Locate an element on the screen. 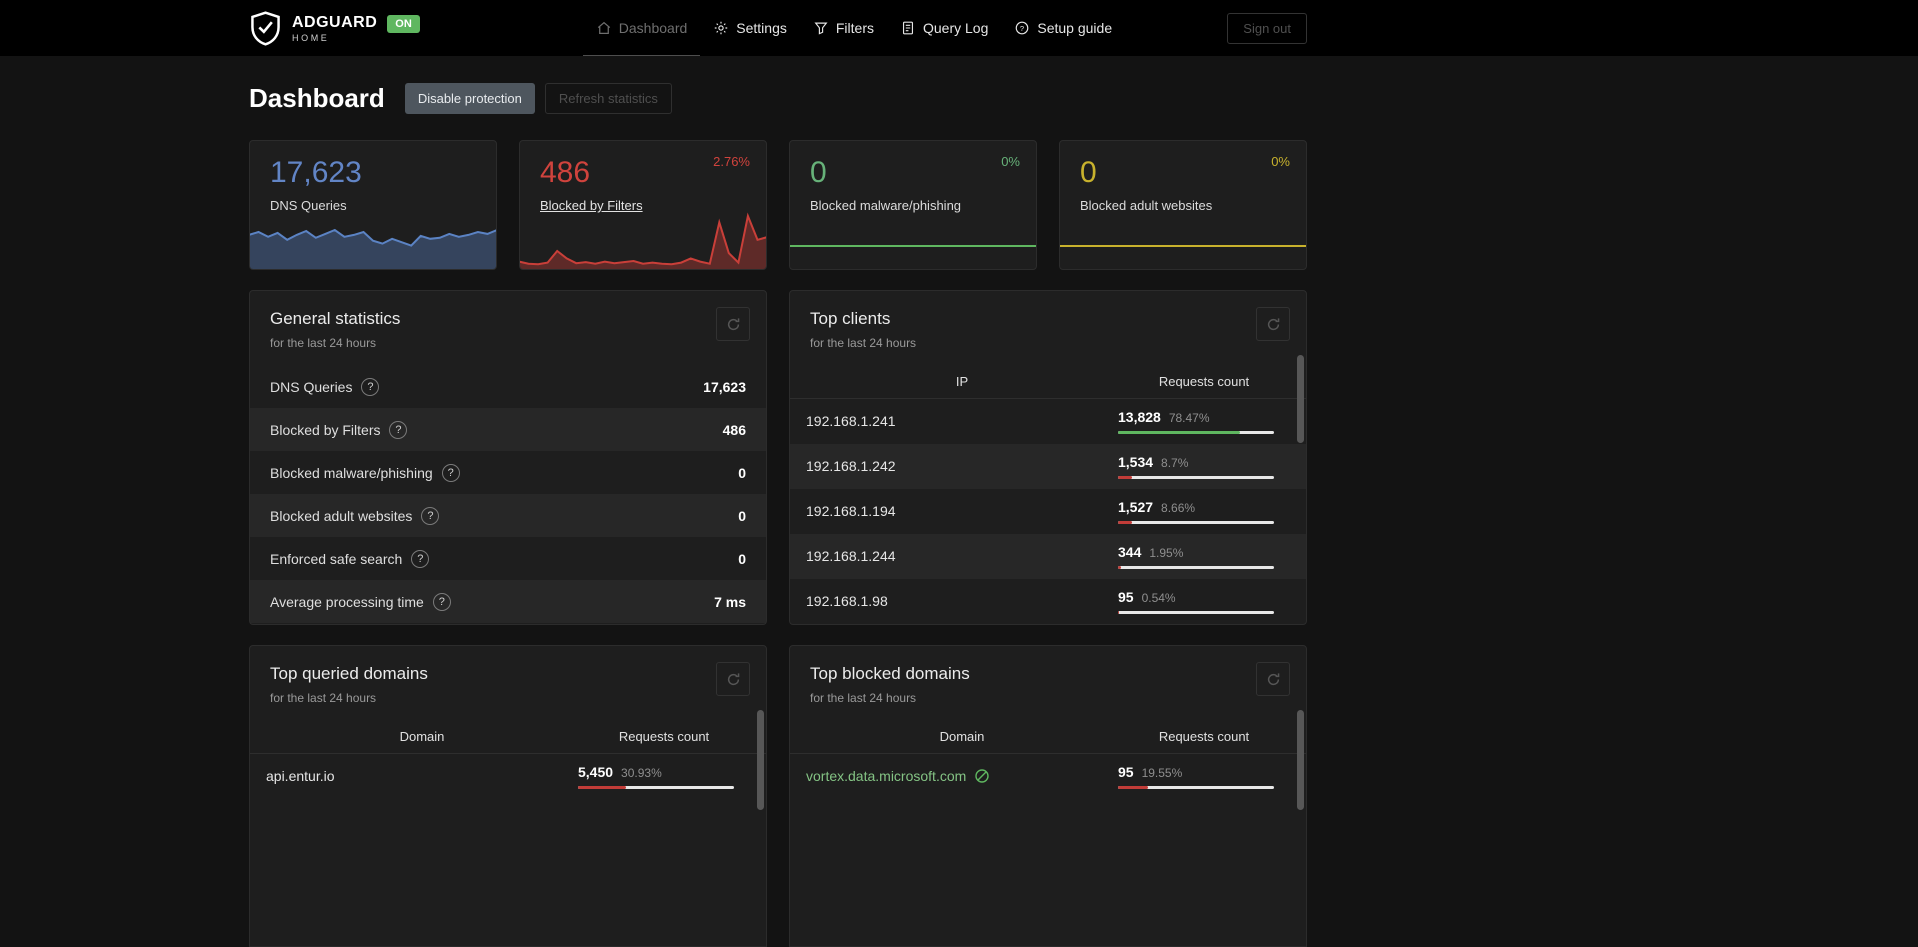 The width and height of the screenshot is (1918, 947). client-ip: 192.168.1.98 is located at coordinates (847, 601).